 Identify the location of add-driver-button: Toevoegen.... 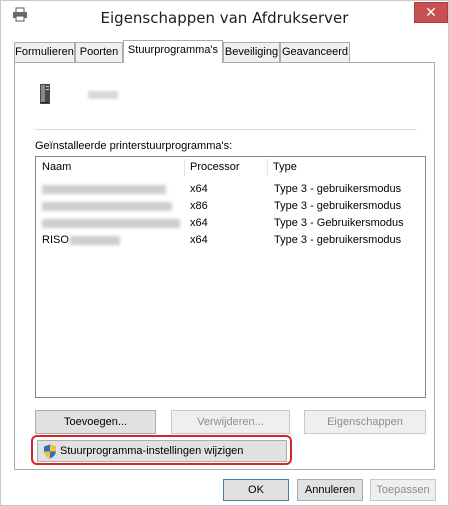
(95, 422).